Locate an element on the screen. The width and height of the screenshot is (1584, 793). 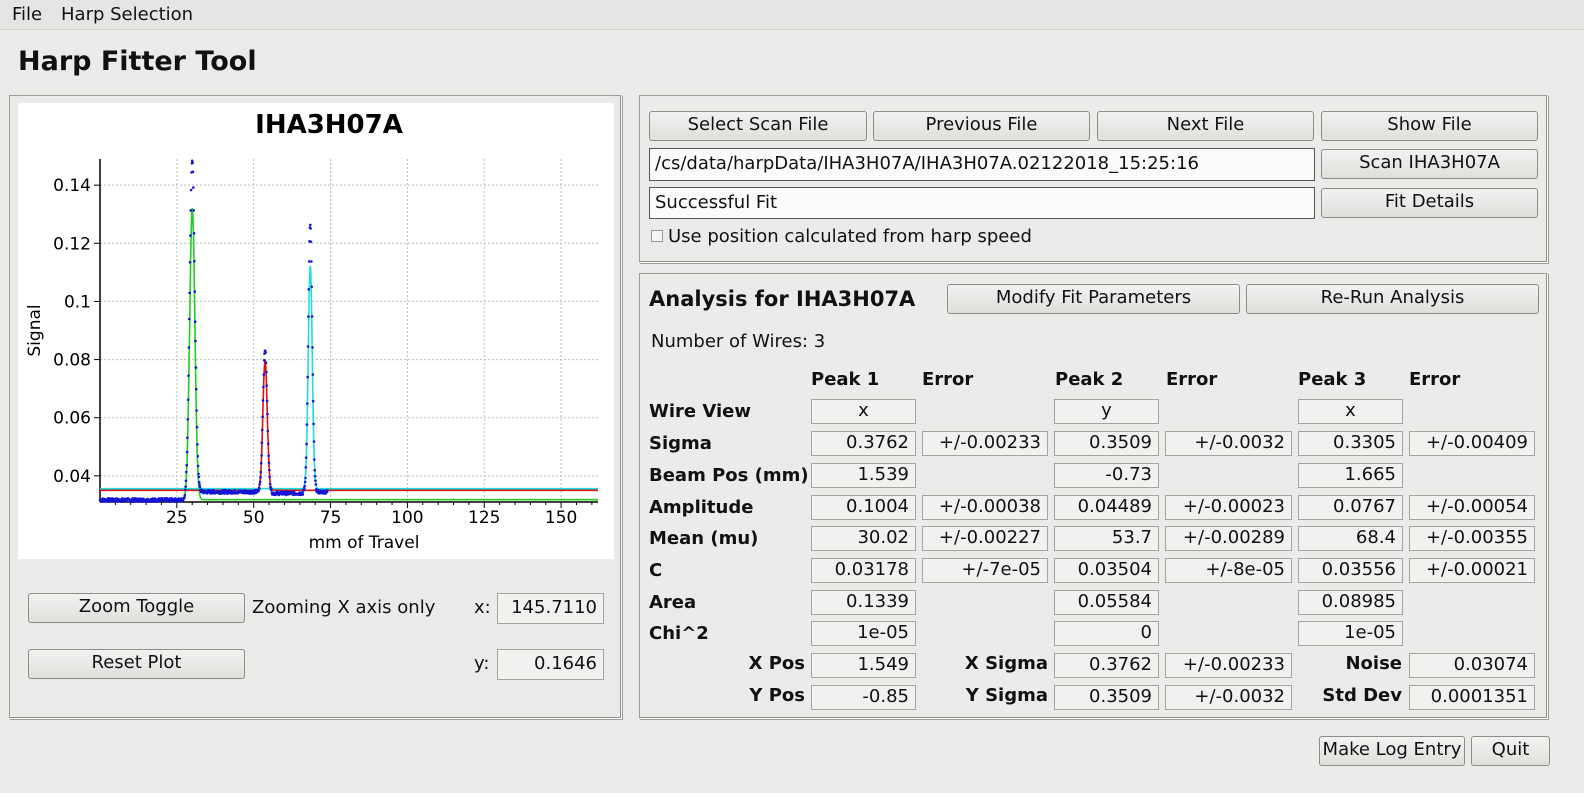
next-file-button: Next File is located at coordinates (1205, 126).